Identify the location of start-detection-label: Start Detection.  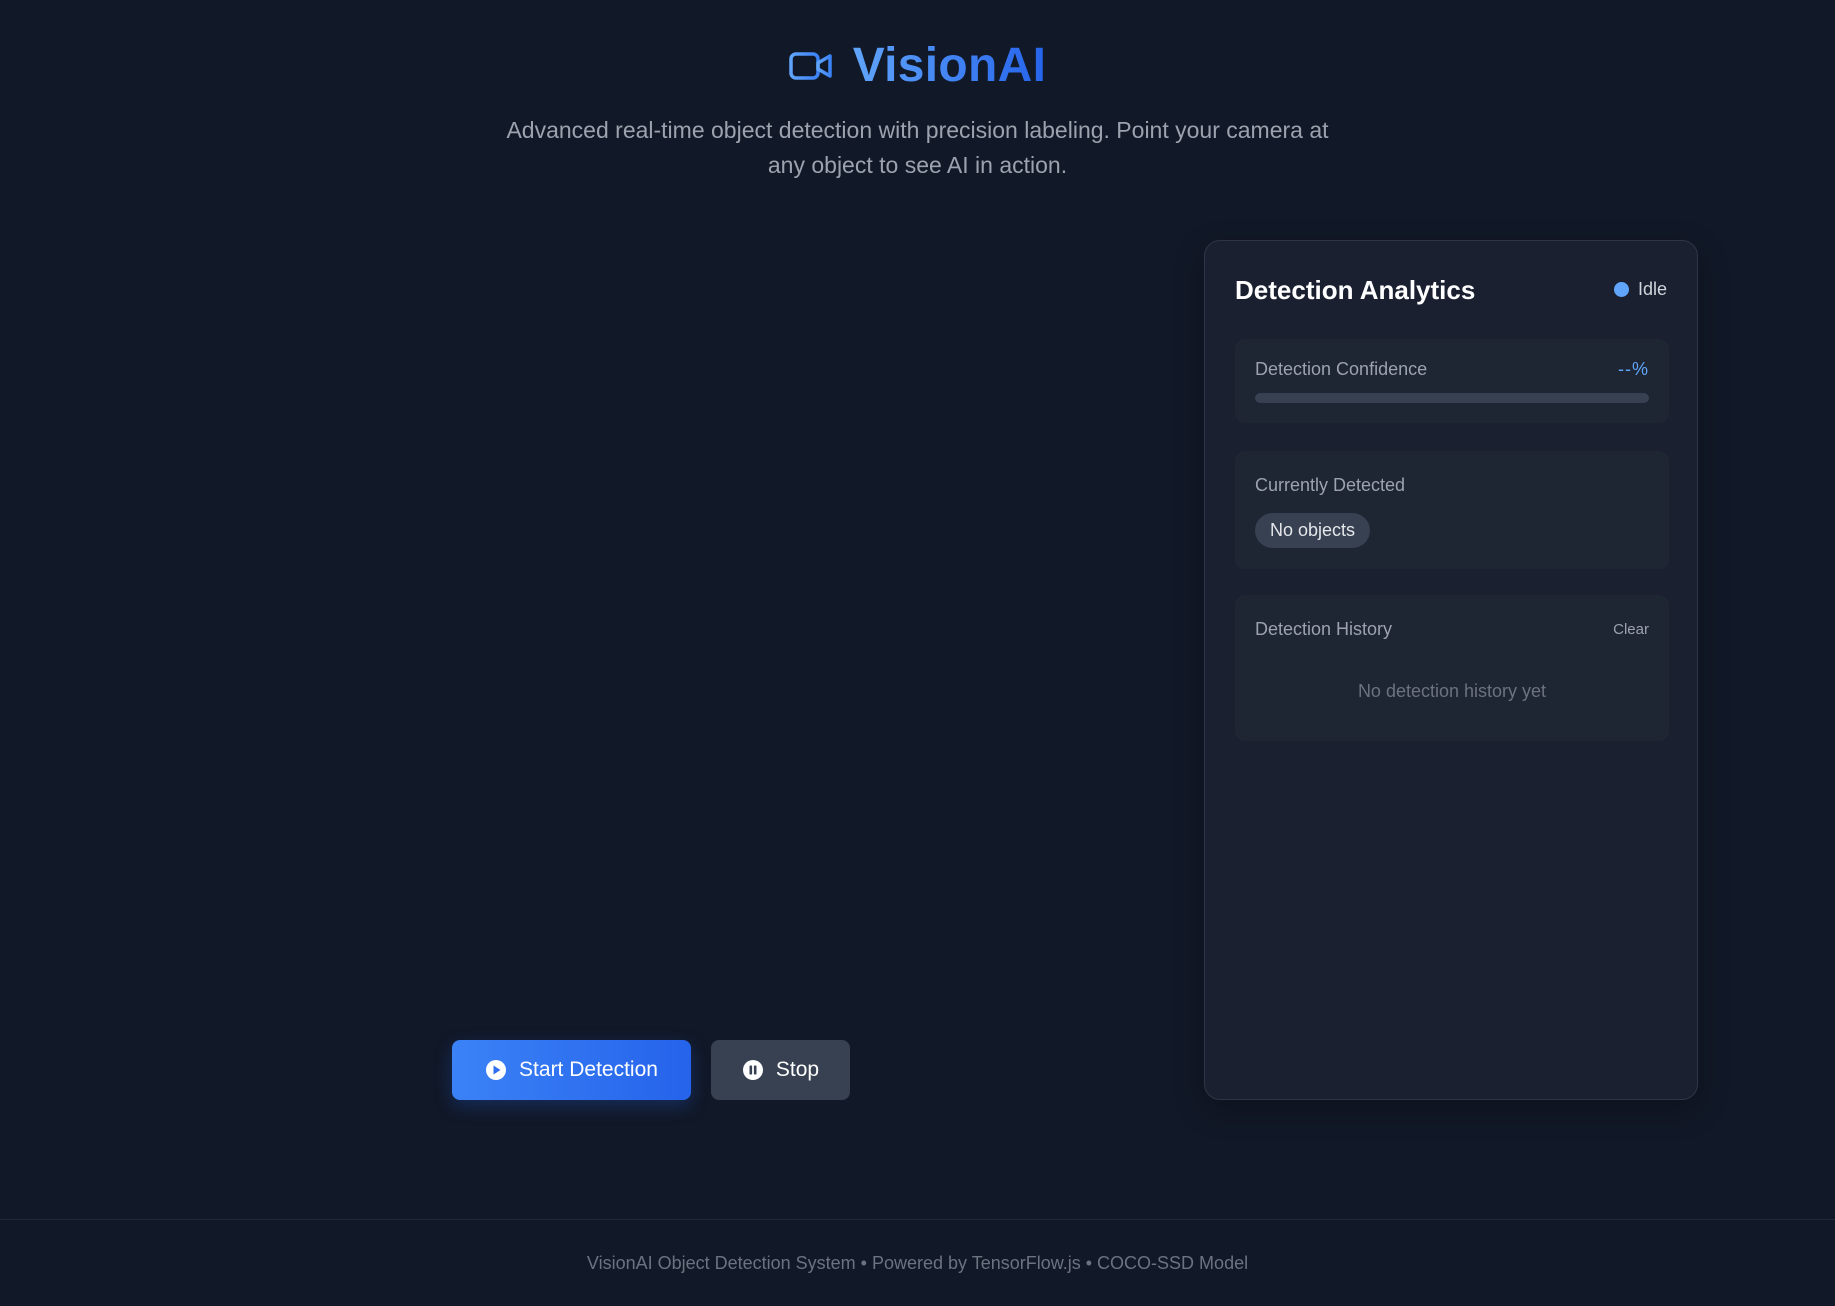
(588, 1069).